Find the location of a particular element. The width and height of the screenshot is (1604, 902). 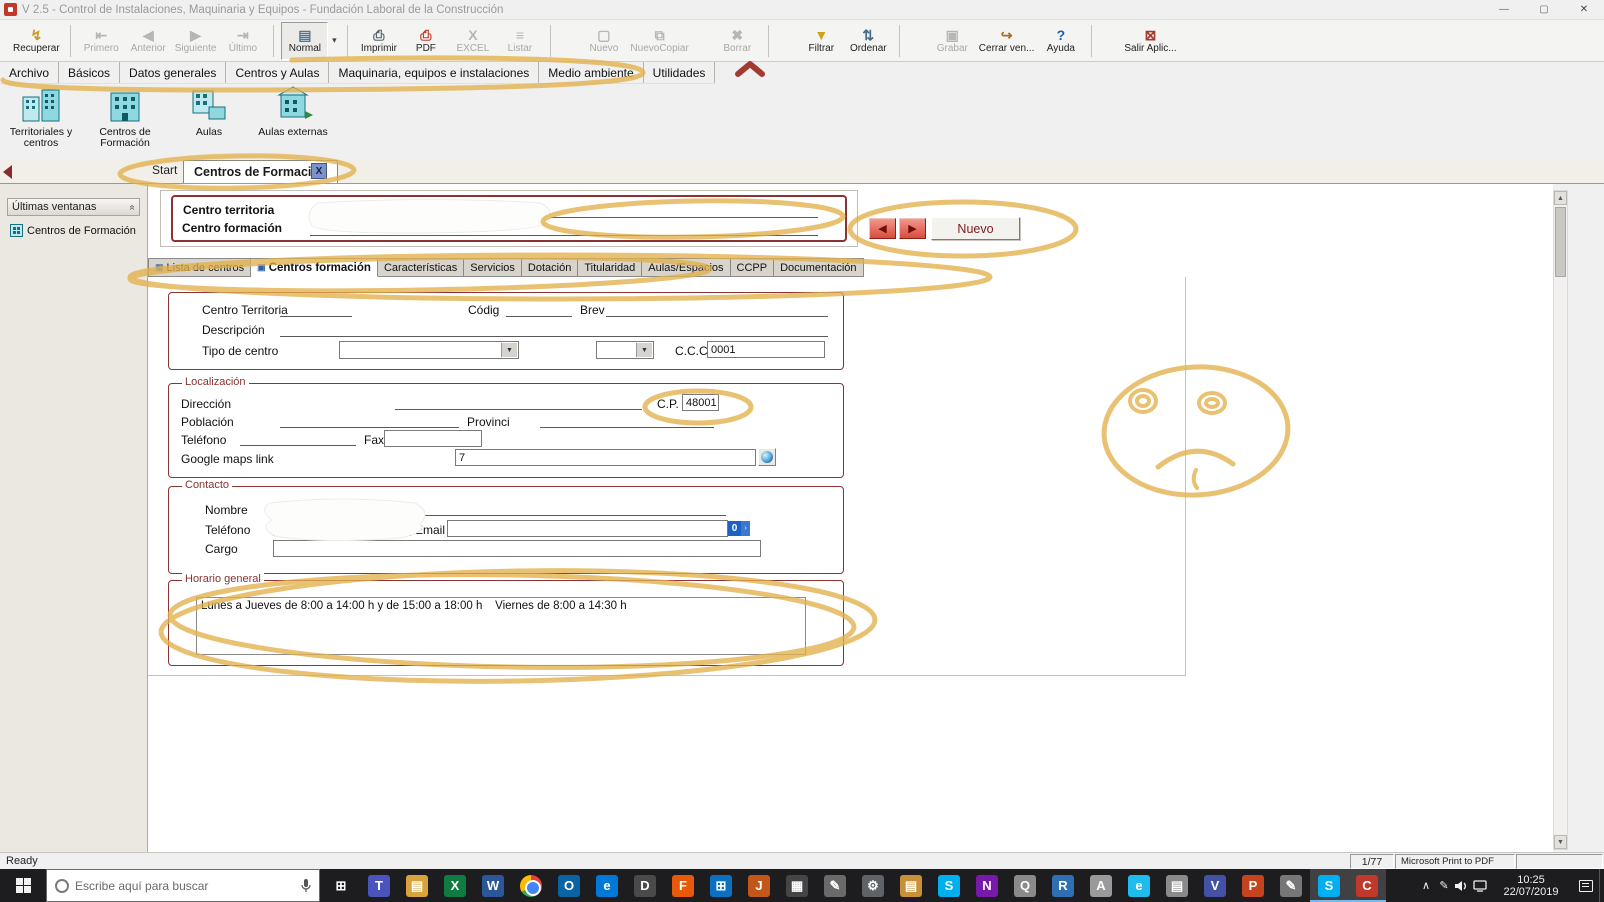

taskbar-app-orange-icon: J is located at coordinates (759, 885).